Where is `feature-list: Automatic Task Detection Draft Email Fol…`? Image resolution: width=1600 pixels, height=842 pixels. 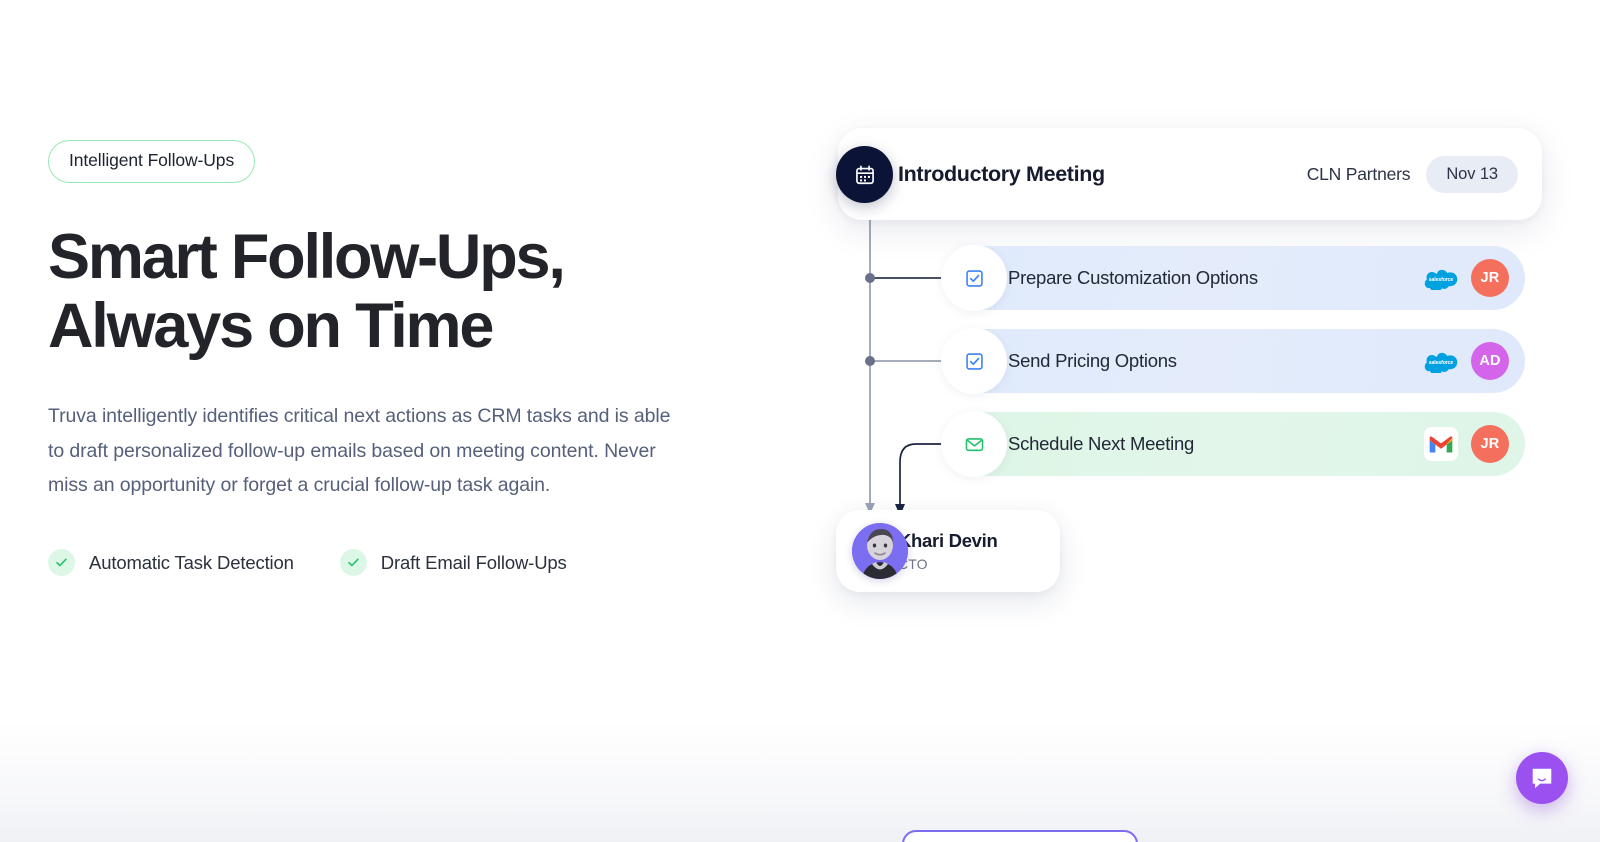
feature-list: Automatic Task Detection Draft Email Fol… is located at coordinates (388, 563).